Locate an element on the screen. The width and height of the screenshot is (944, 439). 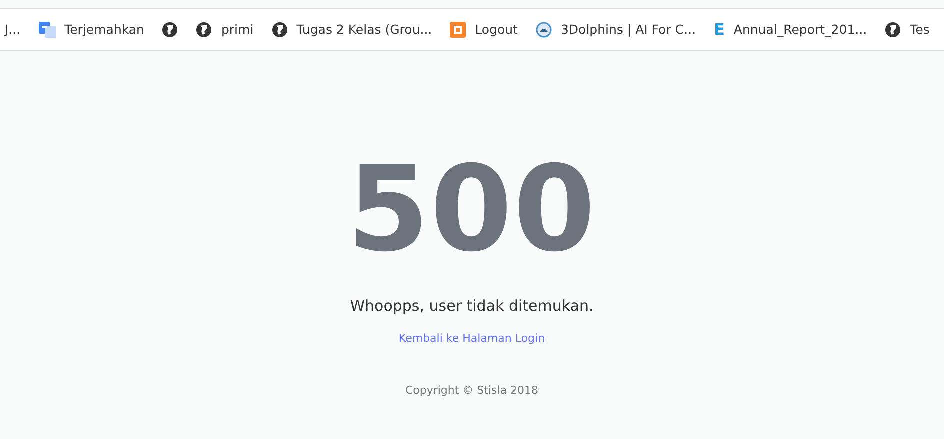
bookmark-link: Logout is located at coordinates (496, 29).